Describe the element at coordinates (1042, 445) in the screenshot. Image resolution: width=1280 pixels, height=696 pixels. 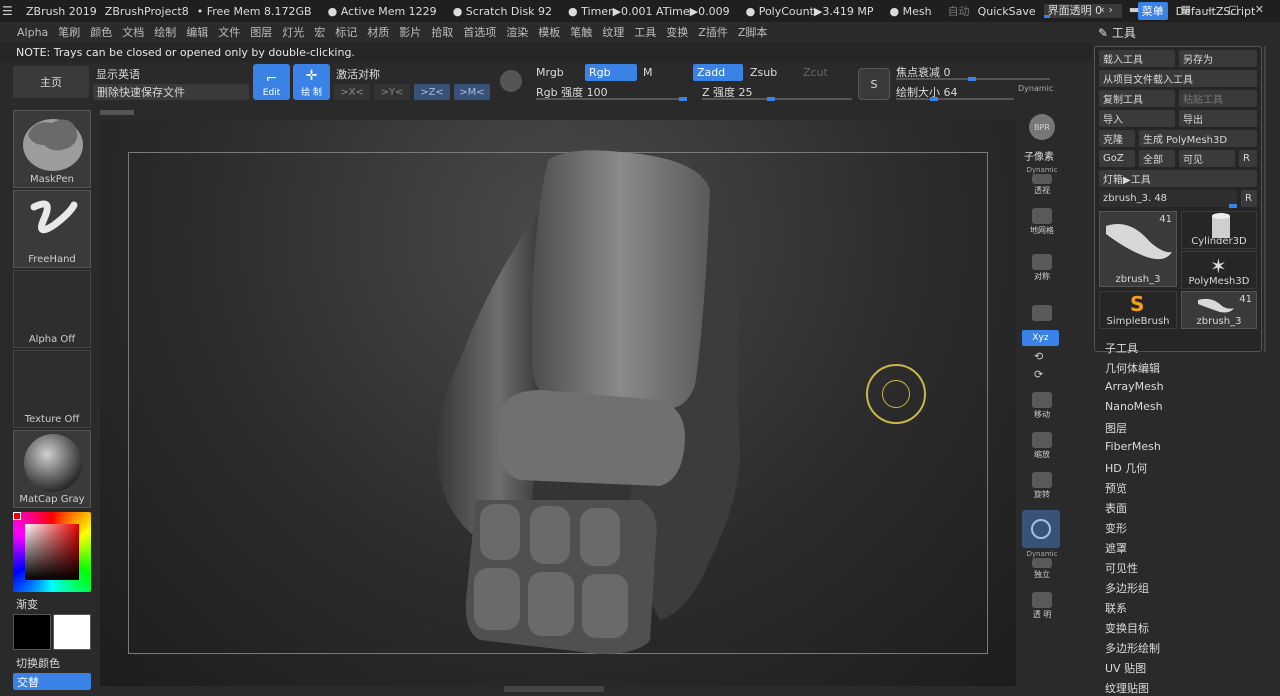
I see `scale-button: 缩放` at that location.